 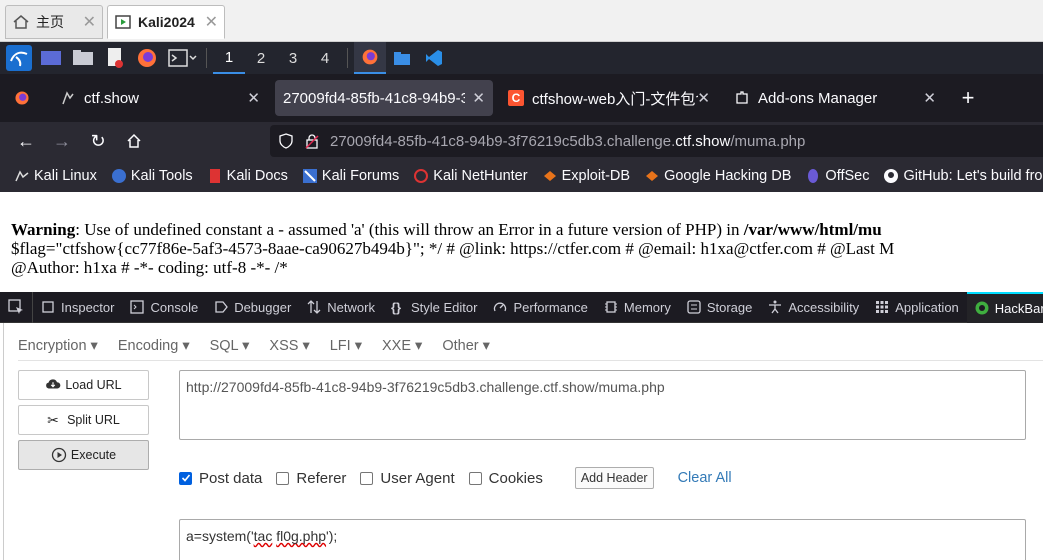 I want to click on tab-console: Console, so click(x=164, y=307).